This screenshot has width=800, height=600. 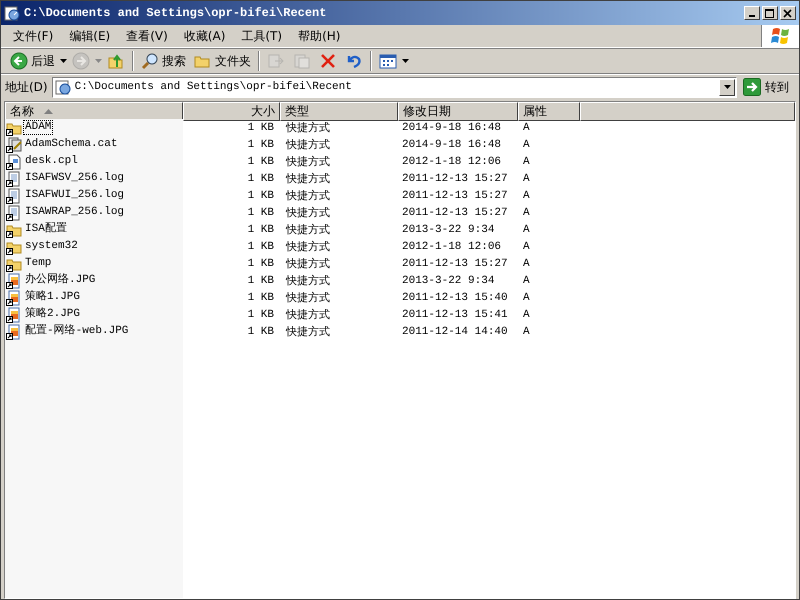 What do you see at coordinates (205, 36) in the screenshot?
I see `menu-item: 收藏(A)` at bounding box center [205, 36].